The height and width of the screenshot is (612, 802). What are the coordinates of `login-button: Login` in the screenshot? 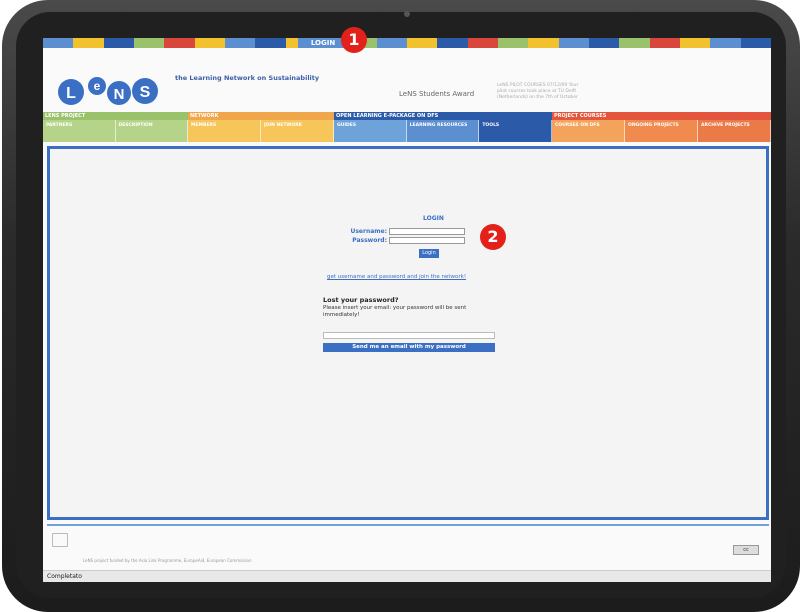 It's located at (429, 253).